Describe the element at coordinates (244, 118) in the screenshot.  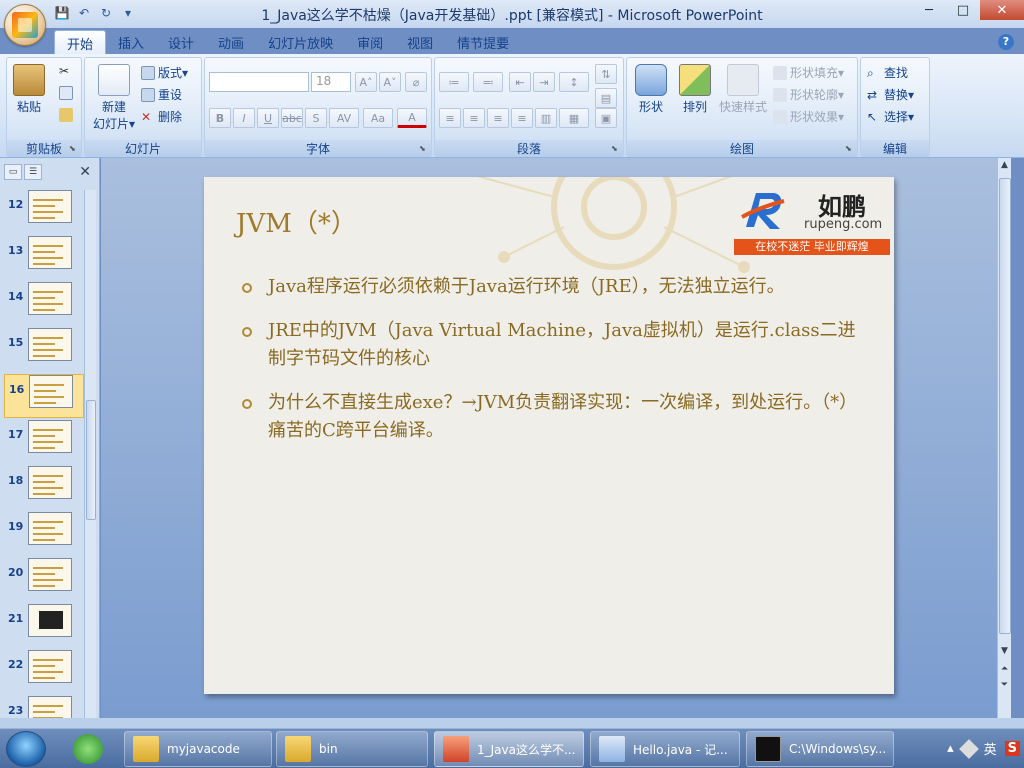
I see `italic-button: I` at that location.